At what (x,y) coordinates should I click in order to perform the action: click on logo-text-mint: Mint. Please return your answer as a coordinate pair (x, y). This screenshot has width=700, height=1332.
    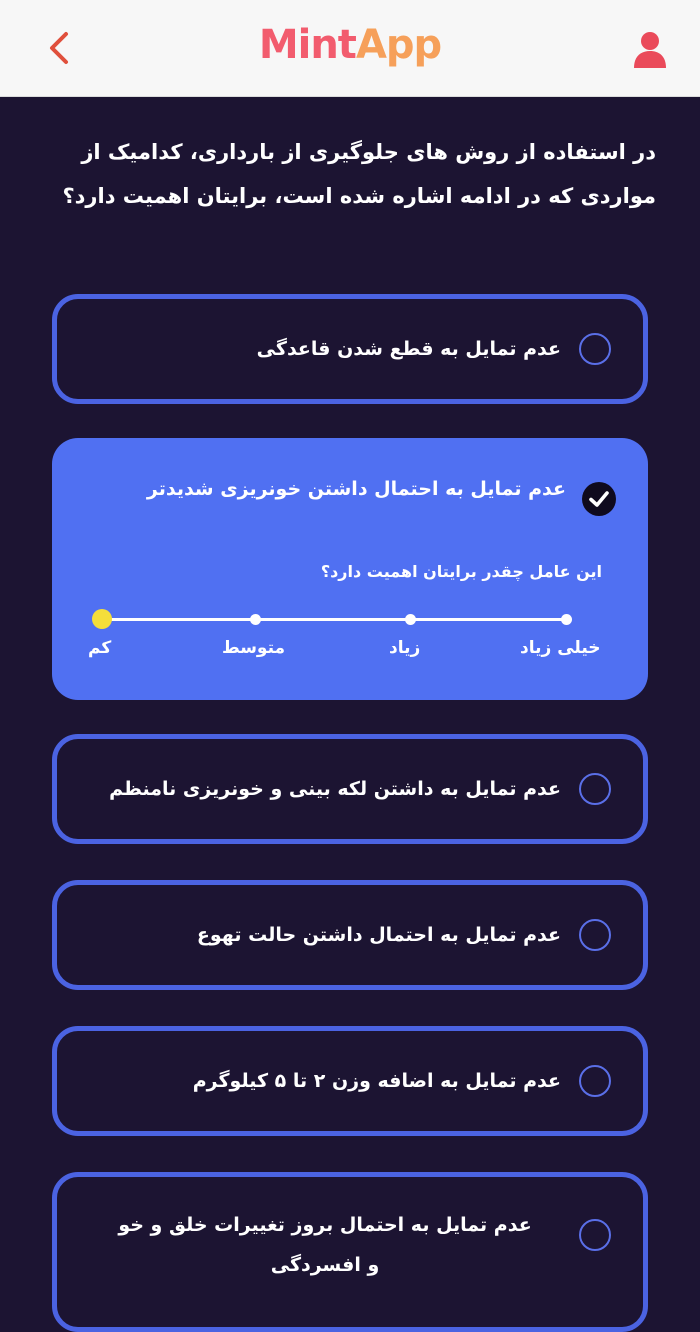
    Looking at the image, I should click on (307, 45).